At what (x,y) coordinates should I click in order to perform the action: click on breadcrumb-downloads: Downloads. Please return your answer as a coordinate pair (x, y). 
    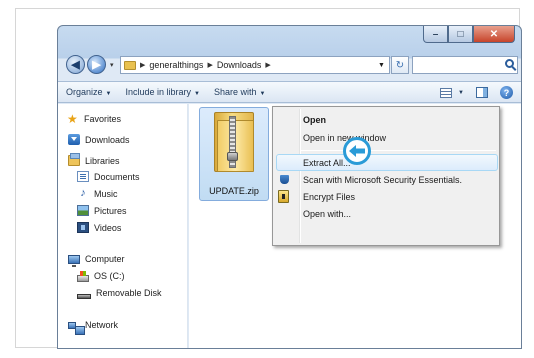
    Looking at the image, I should click on (239, 65).